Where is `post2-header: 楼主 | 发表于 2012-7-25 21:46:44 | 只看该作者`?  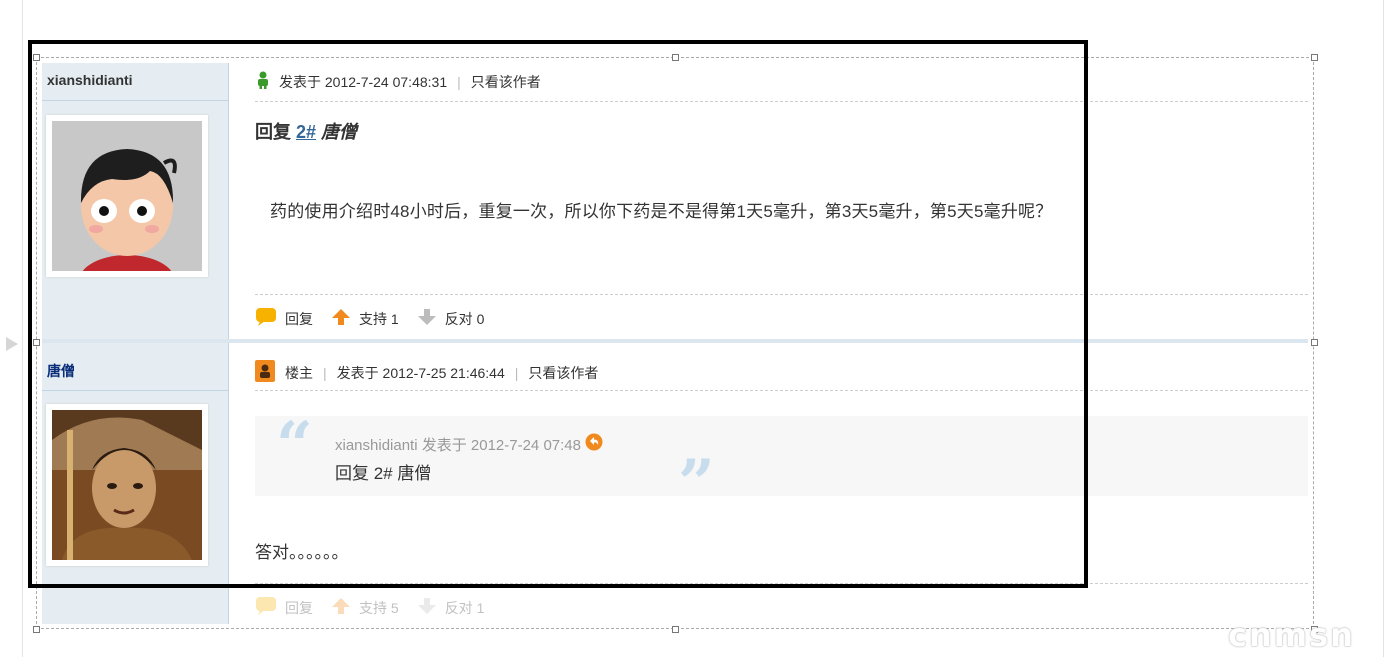 post2-header: 楼主 | 发表于 2012-7-25 21:46:44 | 只看该作者 is located at coordinates (426, 372).